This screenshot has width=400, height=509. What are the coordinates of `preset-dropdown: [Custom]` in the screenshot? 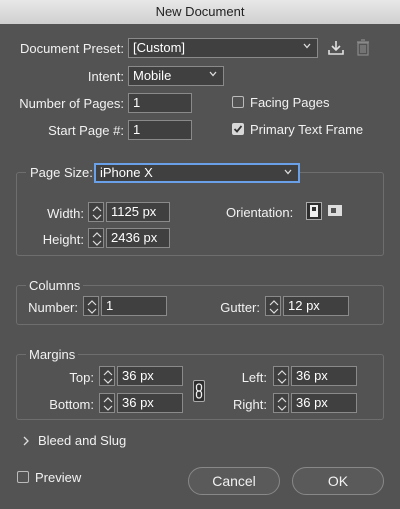 It's located at (223, 48).